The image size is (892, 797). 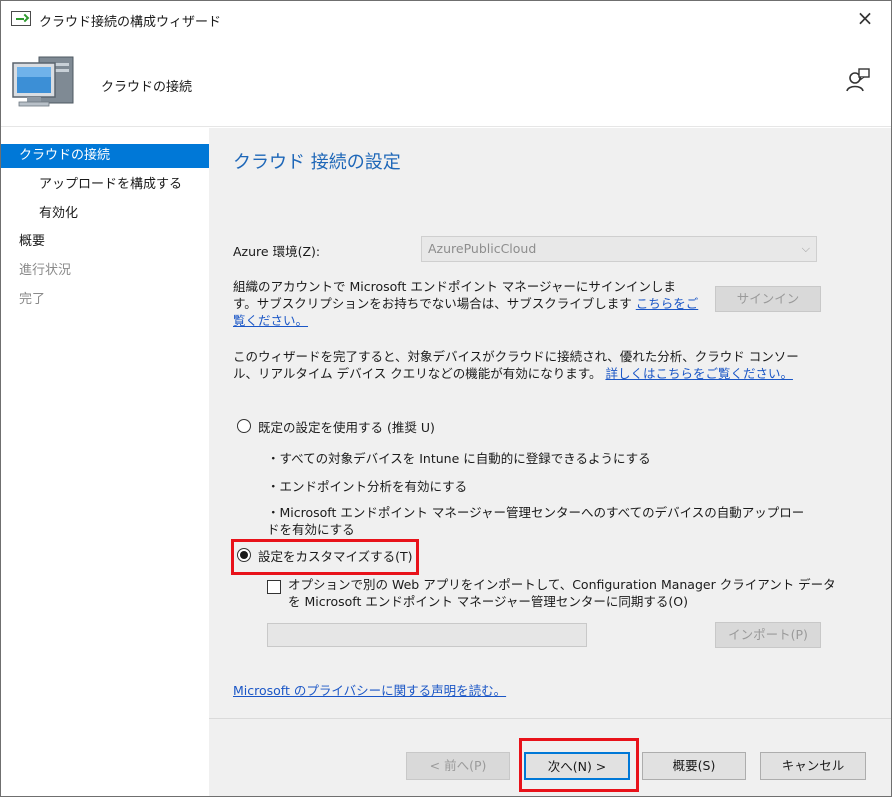 I want to click on nav-item-summary: 概要, so click(x=105, y=242).